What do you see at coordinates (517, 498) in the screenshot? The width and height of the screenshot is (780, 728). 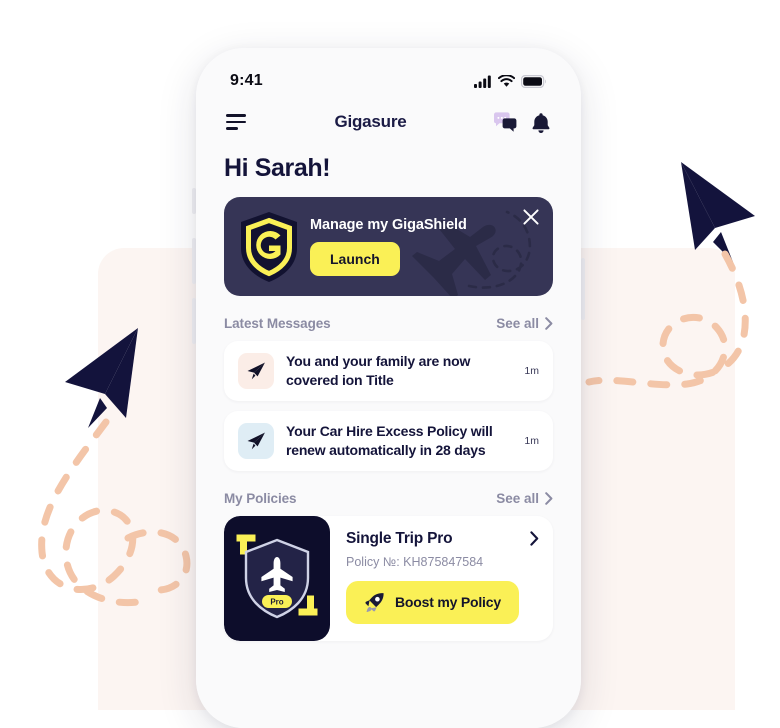 I see `policies-see-all-label: See all` at bounding box center [517, 498].